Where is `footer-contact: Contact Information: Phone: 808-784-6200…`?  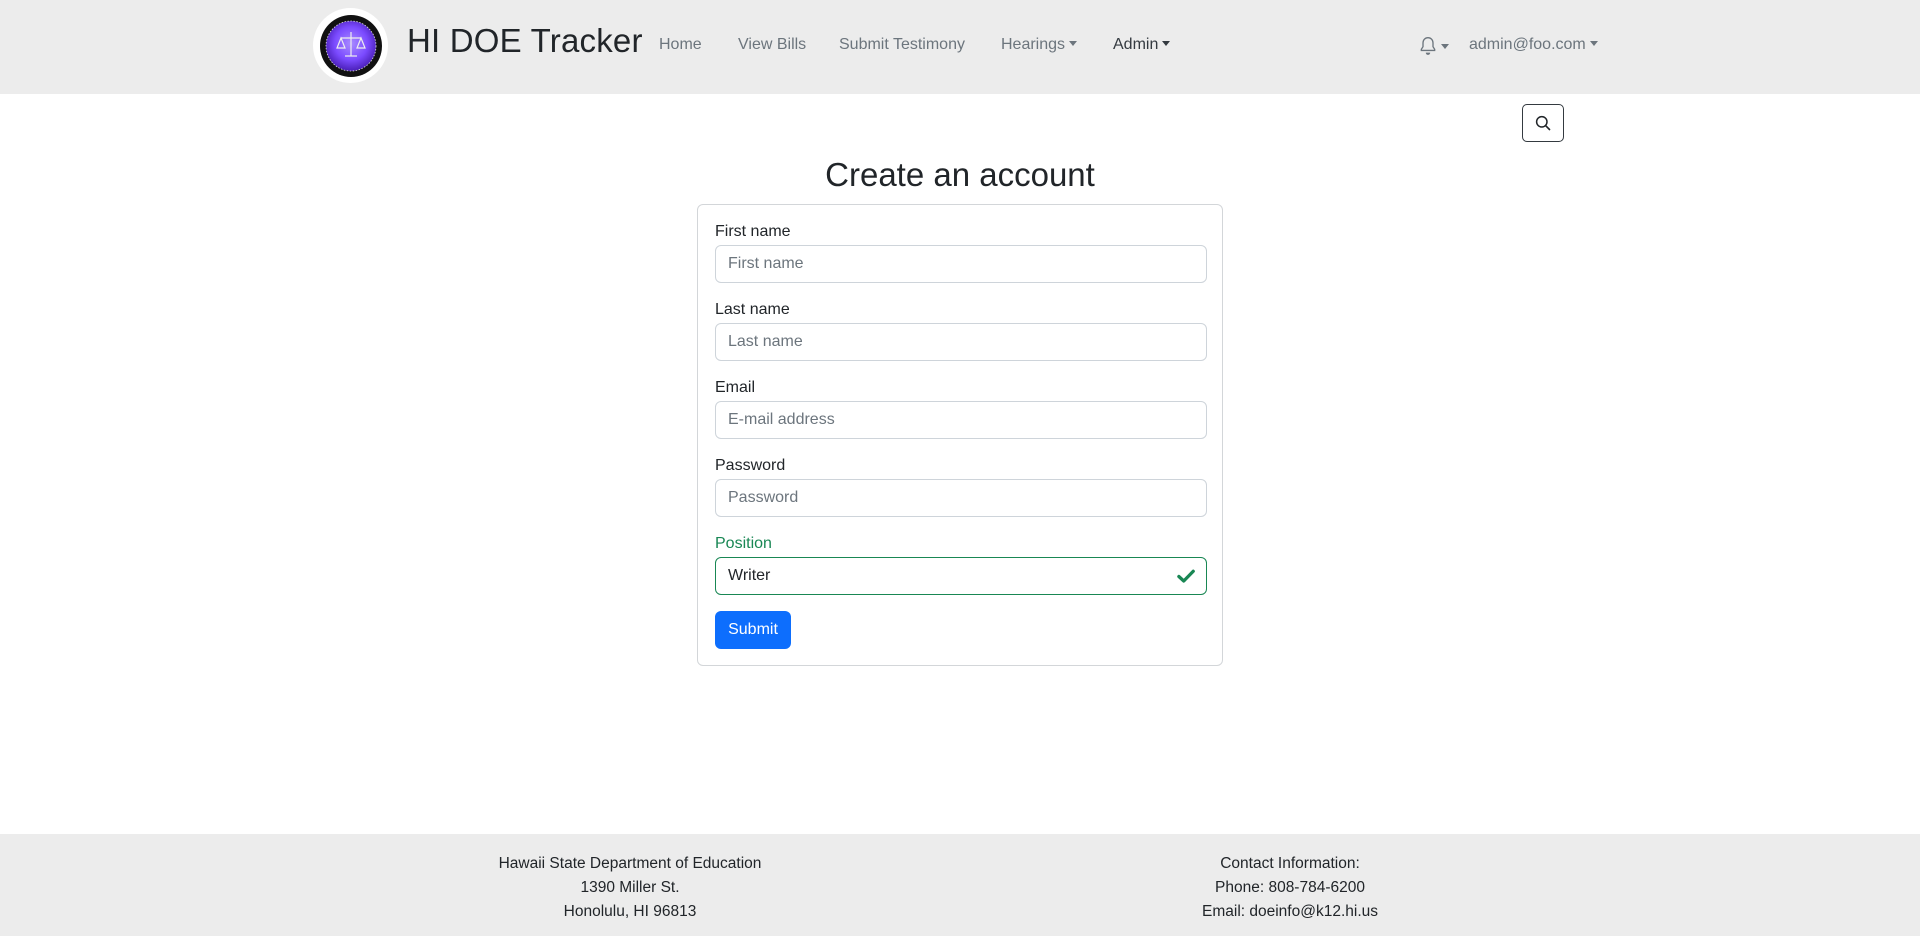
footer-contact: Contact Information: Phone: 808-784-6200… is located at coordinates (1290, 888).